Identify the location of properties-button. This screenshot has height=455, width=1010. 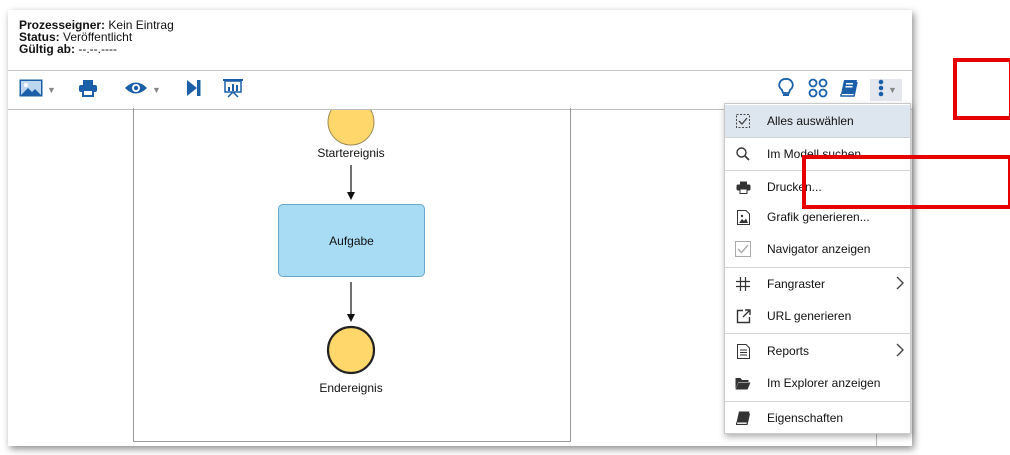
(849, 90).